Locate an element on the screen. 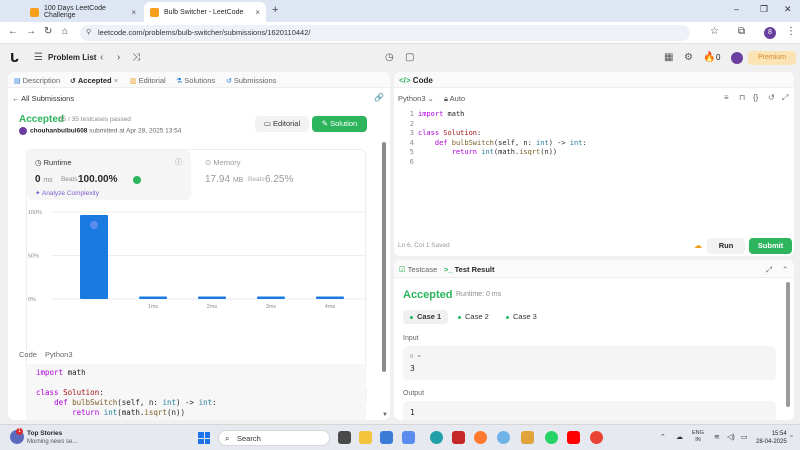  case-tab-1: Case 1 is located at coordinates (426, 317).